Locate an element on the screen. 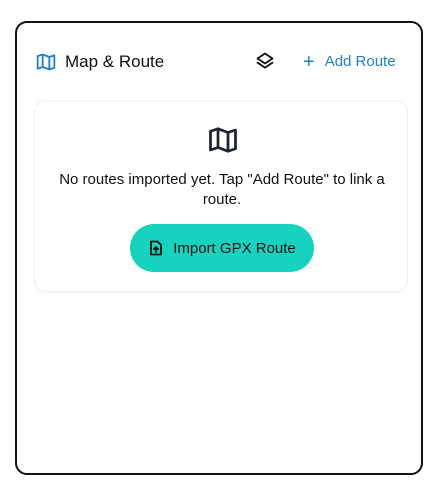 Image resolution: width=440 pixels, height=500 pixels. card-header: Map & Route + Add Route is located at coordinates (219, 62).